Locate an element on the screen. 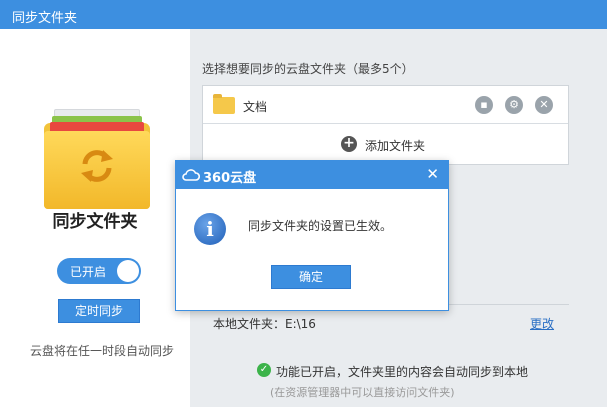  status-subtext: (在资源管理器中可以直接访问文件夹) is located at coordinates (362, 392).